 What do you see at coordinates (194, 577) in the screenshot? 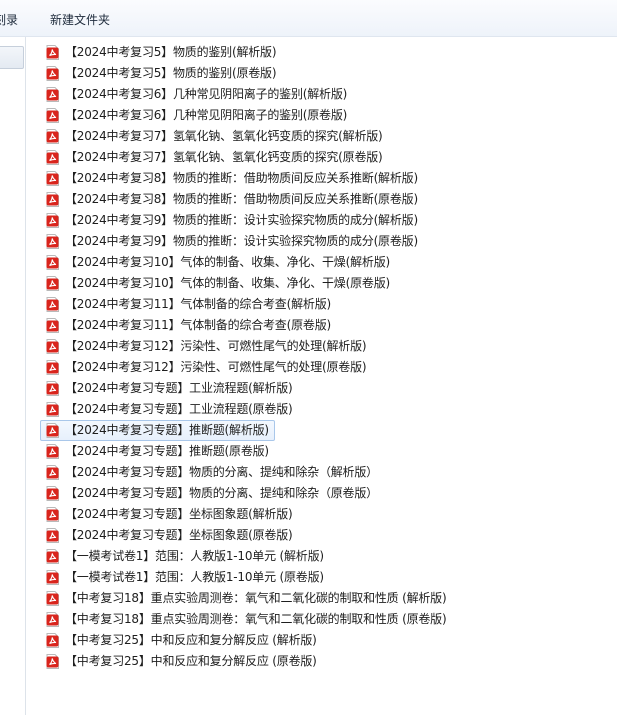
I see `file-name: 【一模考试卷1】范围：人教版1-10单元 (原卷版)` at bounding box center [194, 577].